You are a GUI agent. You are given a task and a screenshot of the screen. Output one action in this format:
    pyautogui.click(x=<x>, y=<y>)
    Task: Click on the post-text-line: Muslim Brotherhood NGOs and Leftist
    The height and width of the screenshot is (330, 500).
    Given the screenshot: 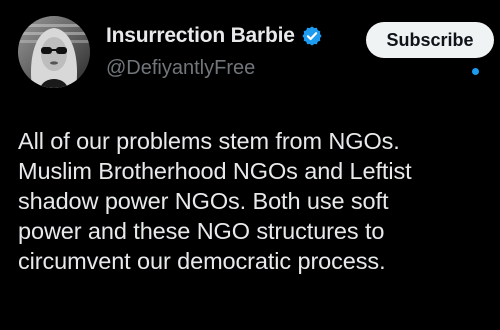 What is the action you would take?
    pyautogui.click(x=215, y=171)
    